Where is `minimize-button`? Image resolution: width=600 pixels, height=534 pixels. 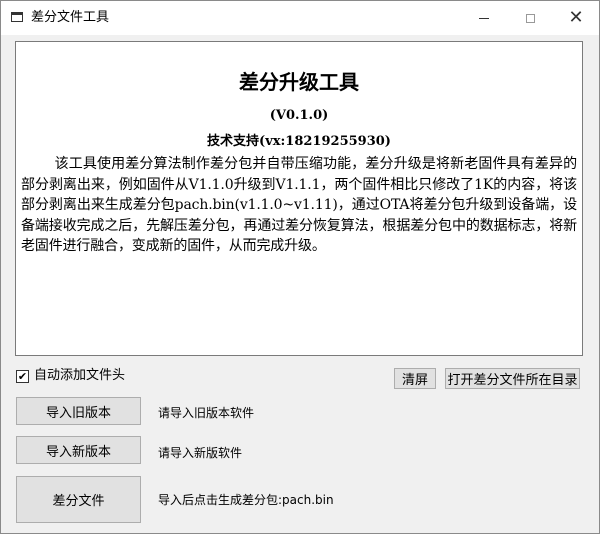 minimize-button is located at coordinates (484, 18).